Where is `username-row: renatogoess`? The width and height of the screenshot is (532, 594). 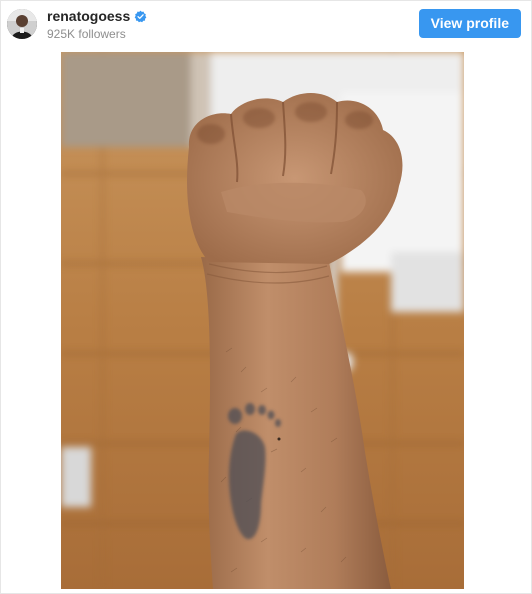
username-row: renatogoess is located at coordinates (97, 16).